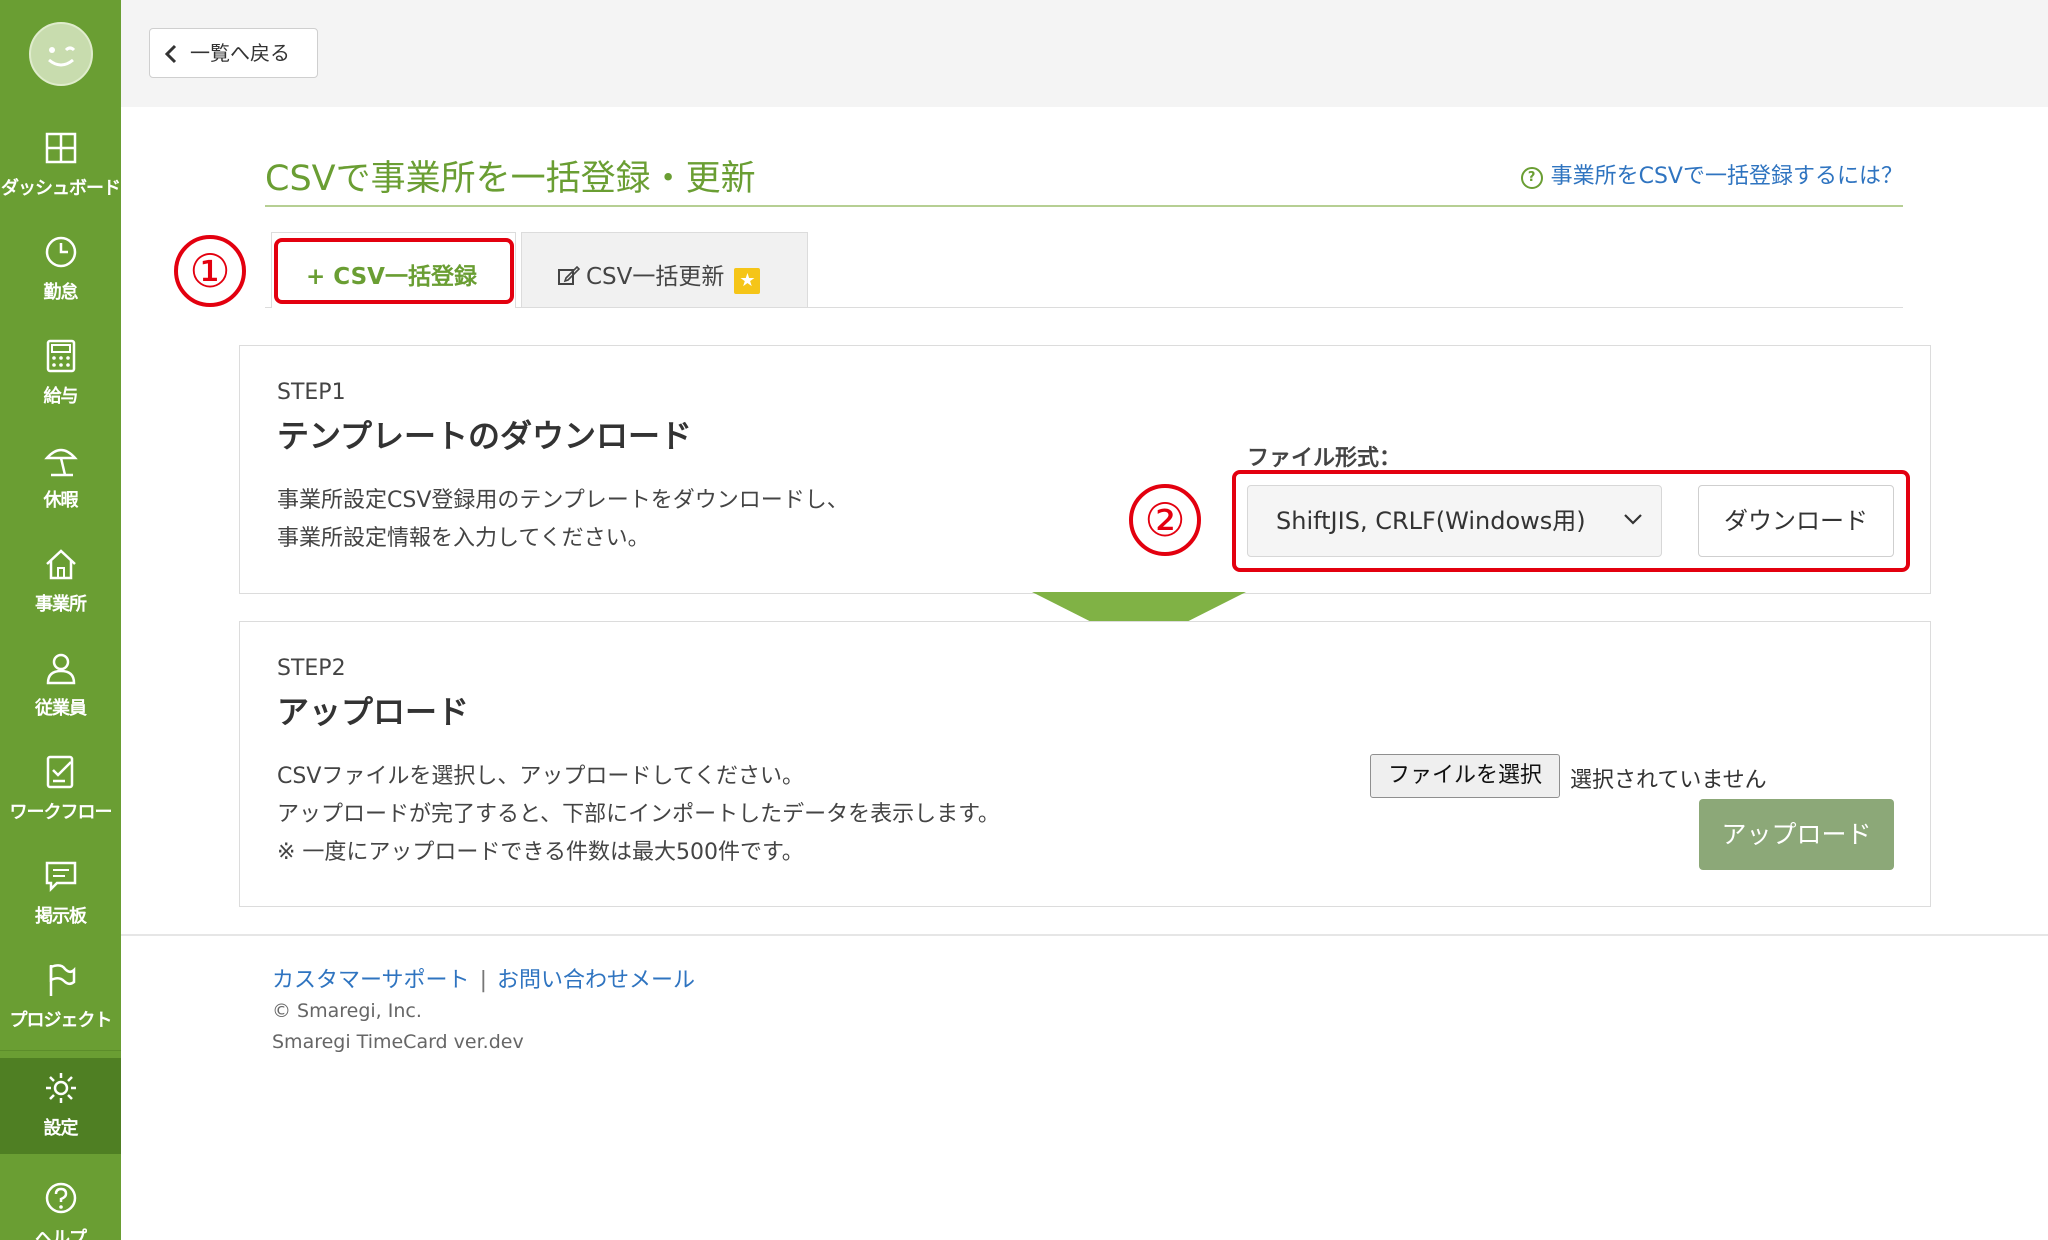  Describe the element at coordinates (1084, 53) in the screenshot. I see `header-bar` at that location.